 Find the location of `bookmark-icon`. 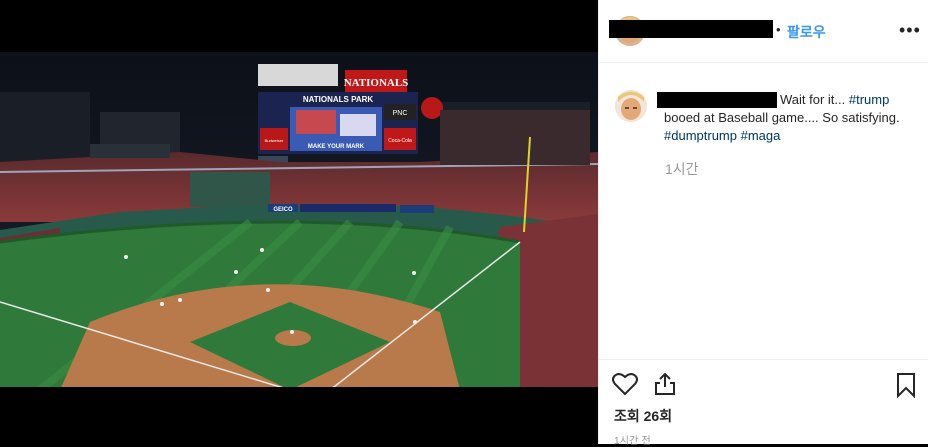

bookmark-icon is located at coordinates (906, 385).